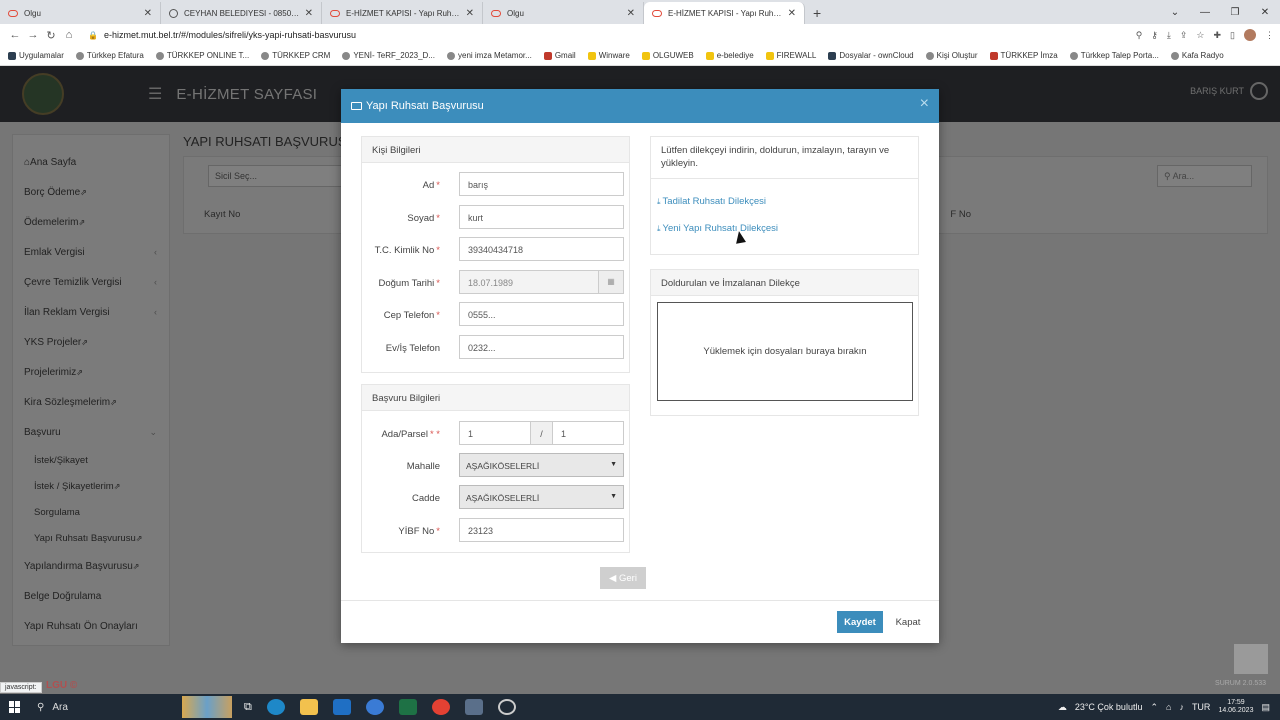 This screenshot has height=720, width=1280. I want to click on cadde-select: AŞAĞIKÖSELERLİ ▼, so click(541, 497).